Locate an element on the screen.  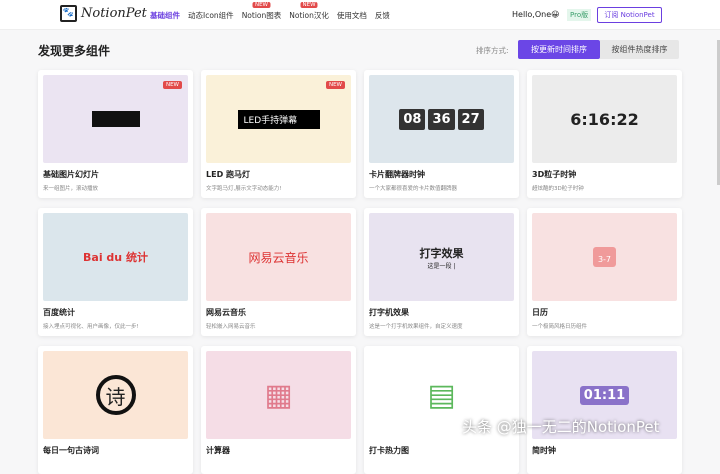
sort-by-popularity-button: 按组件热度排序 is located at coordinates (639, 49).